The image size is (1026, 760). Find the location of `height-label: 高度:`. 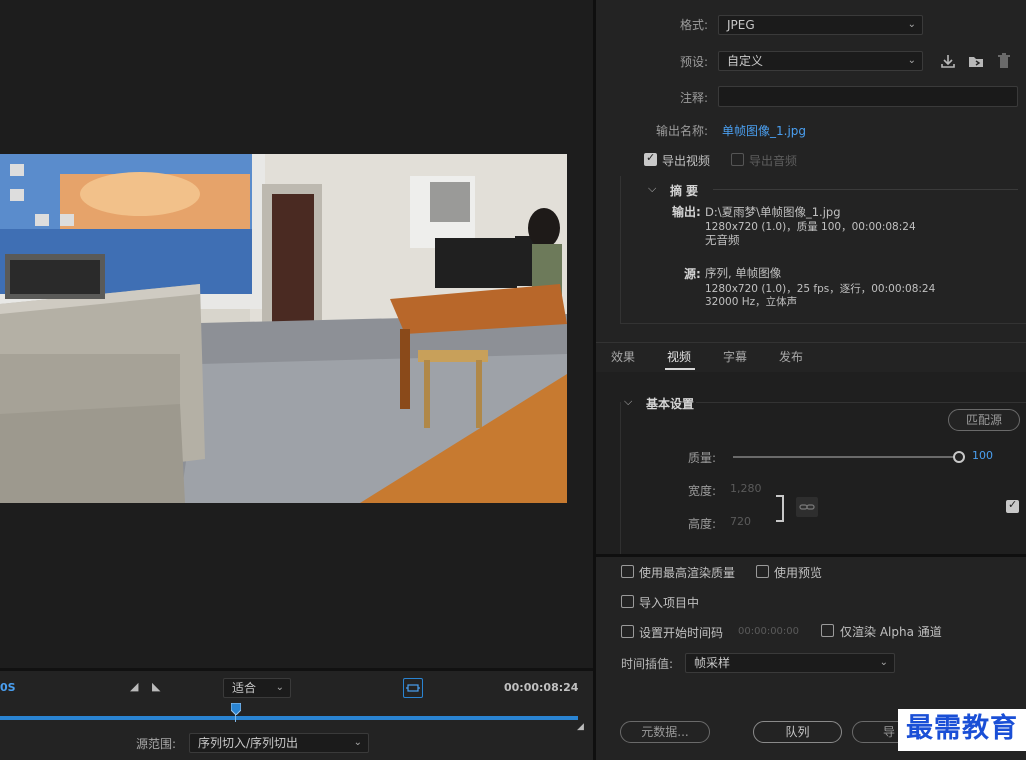

height-label: 高度: is located at coordinates (701, 524).